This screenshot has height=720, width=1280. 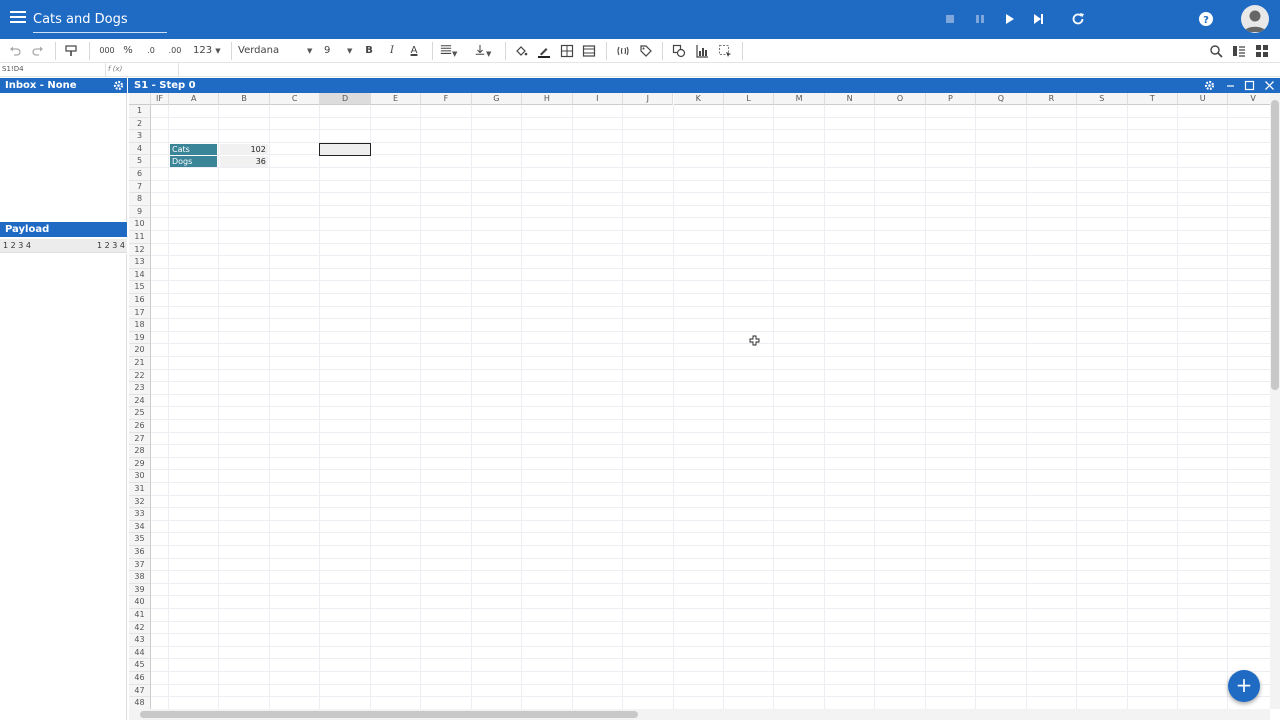 I want to click on column-header-f: F, so click(x=446, y=99).